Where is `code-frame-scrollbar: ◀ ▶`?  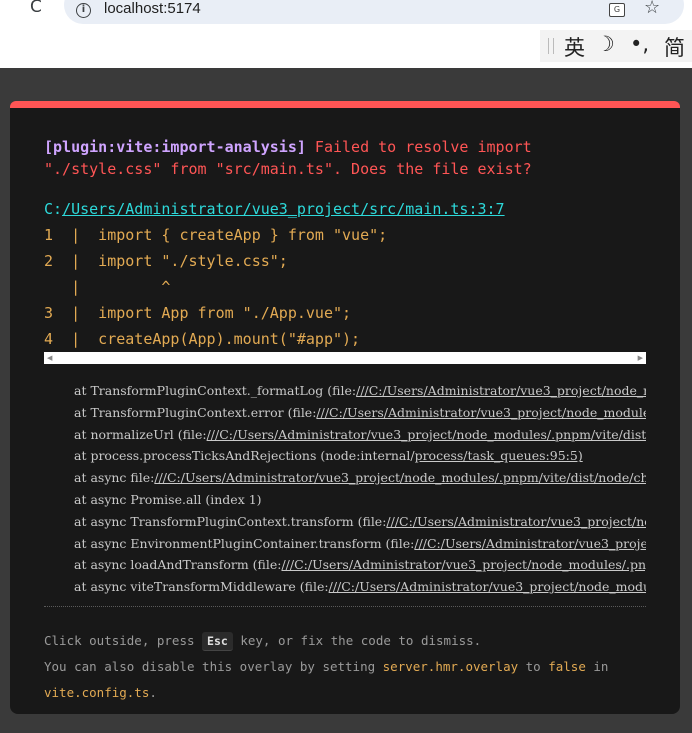
code-frame-scrollbar: ◀ ▶ is located at coordinates (345, 358).